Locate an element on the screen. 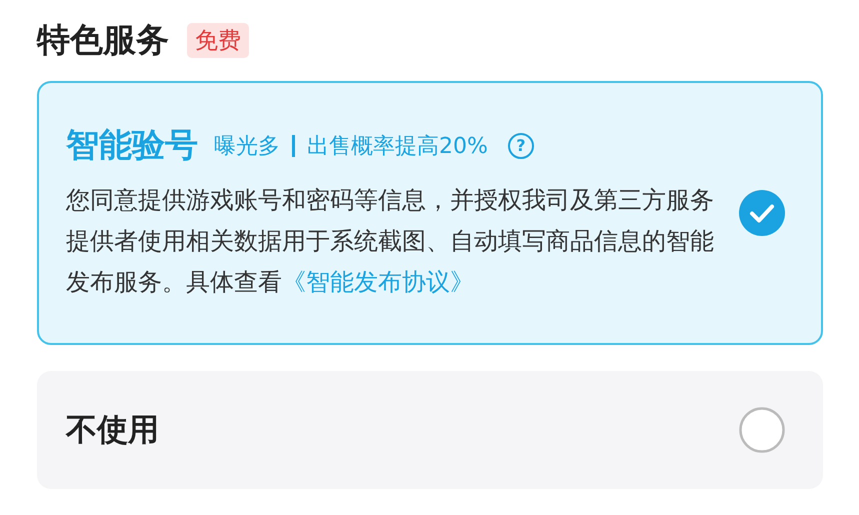 The width and height of the screenshot is (859, 515). checked-radio-icon is located at coordinates (762, 213).